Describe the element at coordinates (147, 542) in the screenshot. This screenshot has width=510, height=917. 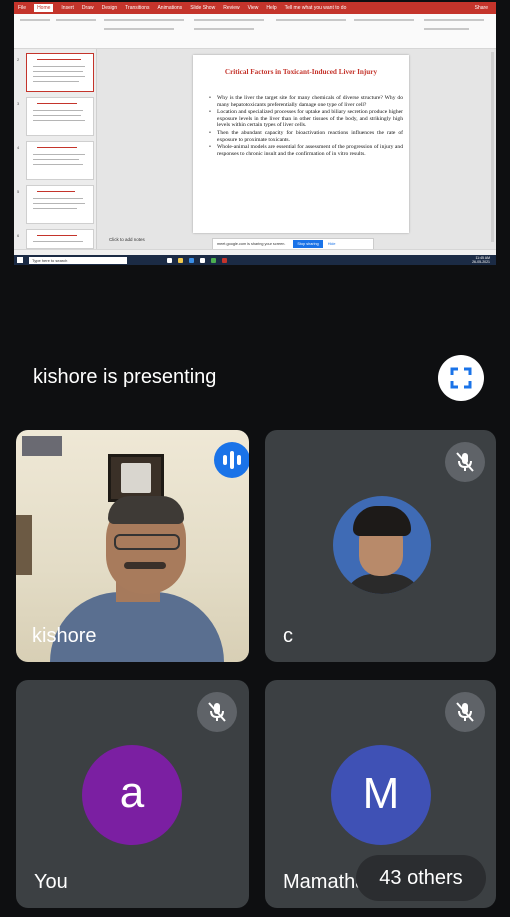
I see `person-glasses` at that location.